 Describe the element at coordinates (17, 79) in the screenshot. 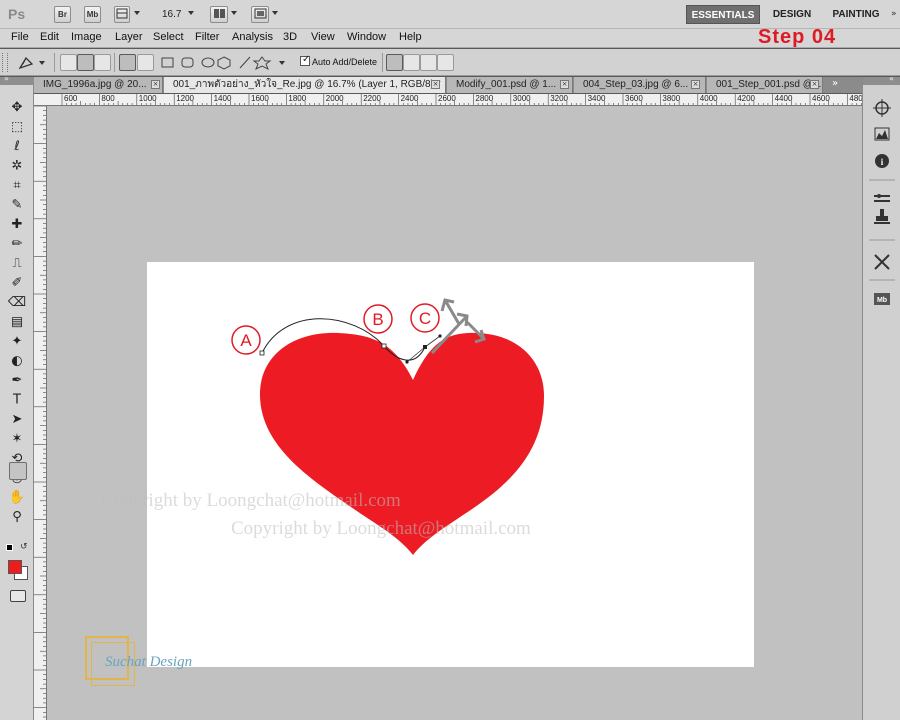

I see `tools-panel-header: »` at that location.